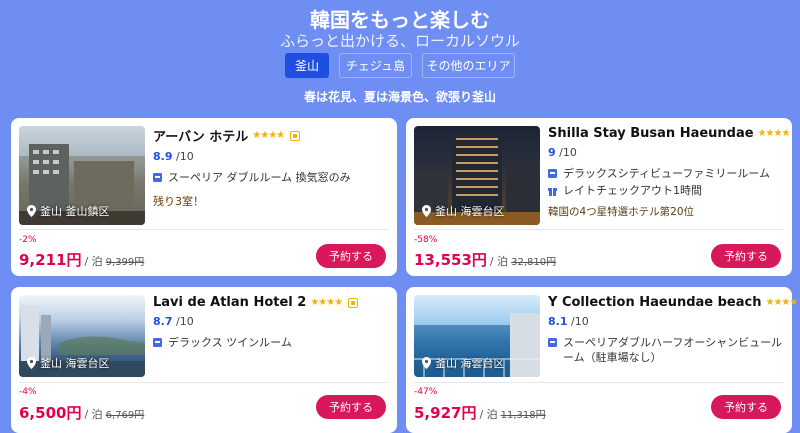 The height and width of the screenshot is (433, 800). I want to click on original-price: 6,769円, so click(125, 415).